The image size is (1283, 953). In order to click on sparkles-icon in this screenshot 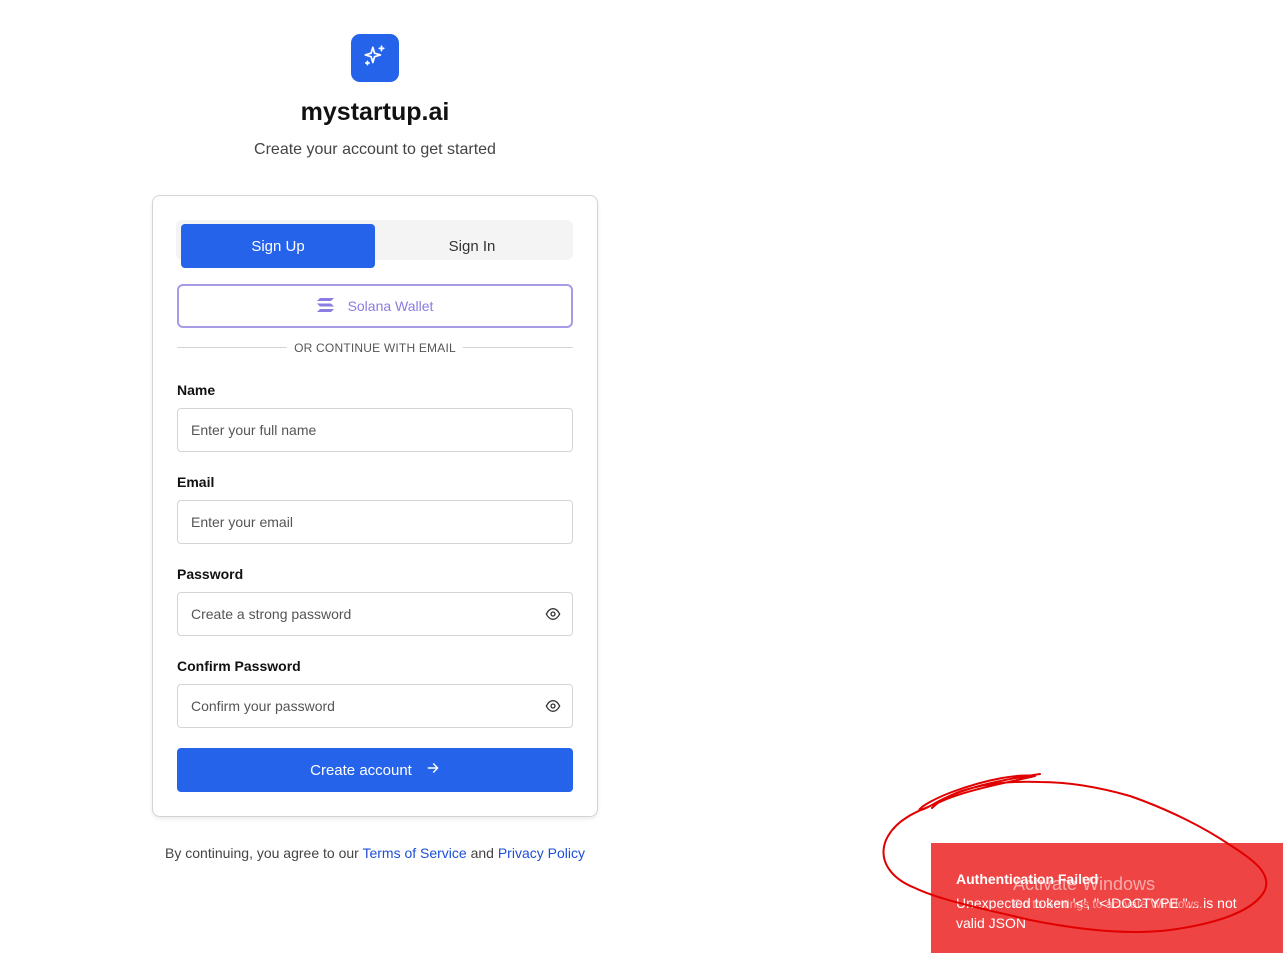, I will do `click(375, 58)`.